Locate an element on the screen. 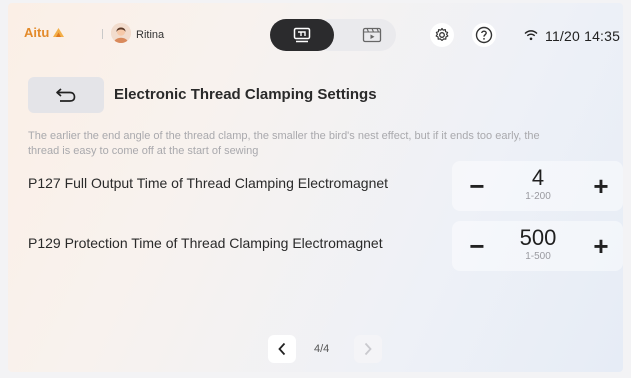  pagination: 4/4 is located at coordinates (328, 350).